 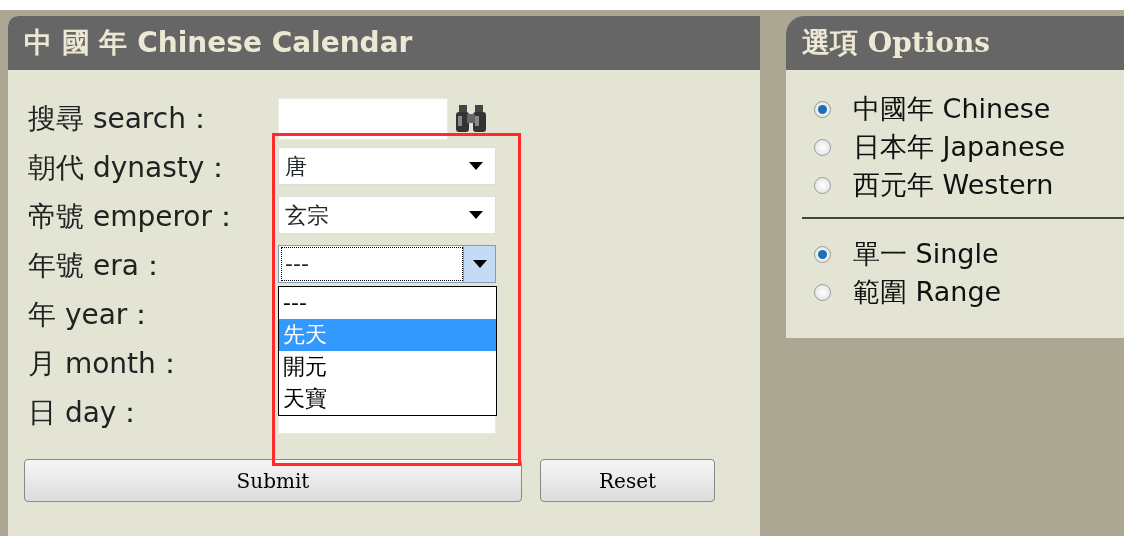 What do you see at coordinates (121, 119) in the screenshot?
I see `field-label: 搜尋 search：` at bounding box center [121, 119].